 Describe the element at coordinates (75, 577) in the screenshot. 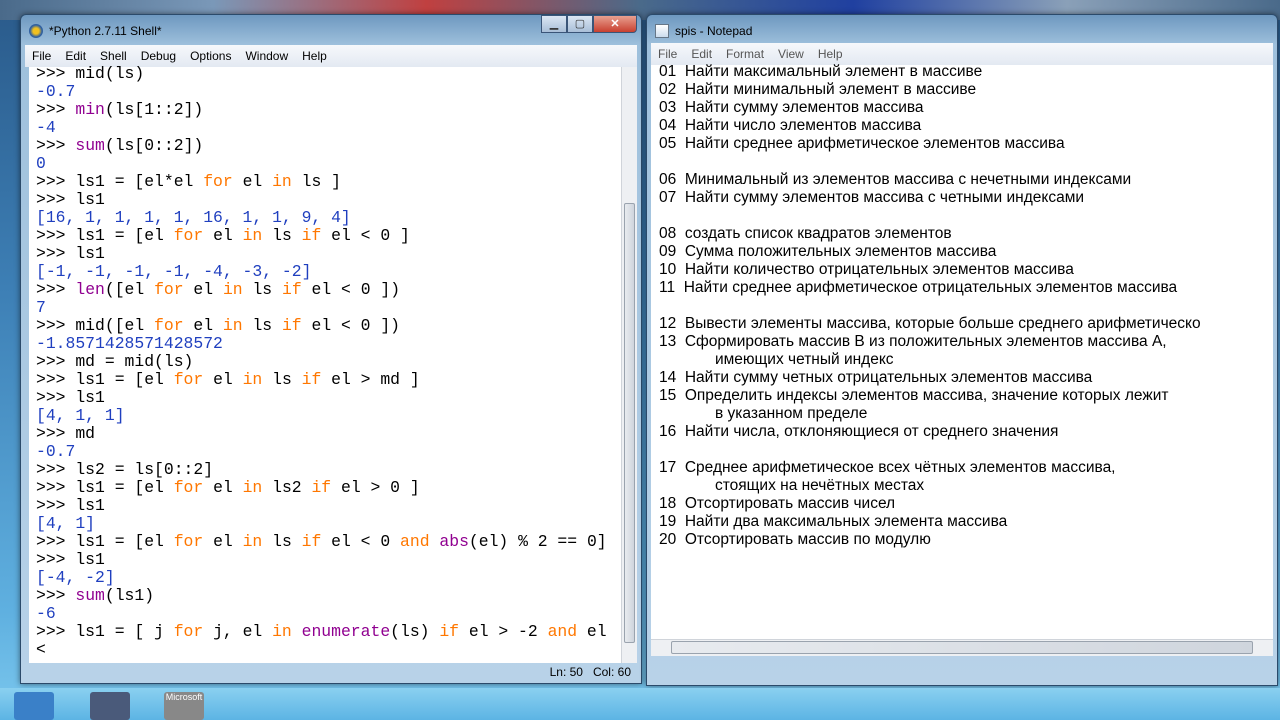

I see `code-token: [-4, -2]` at that location.